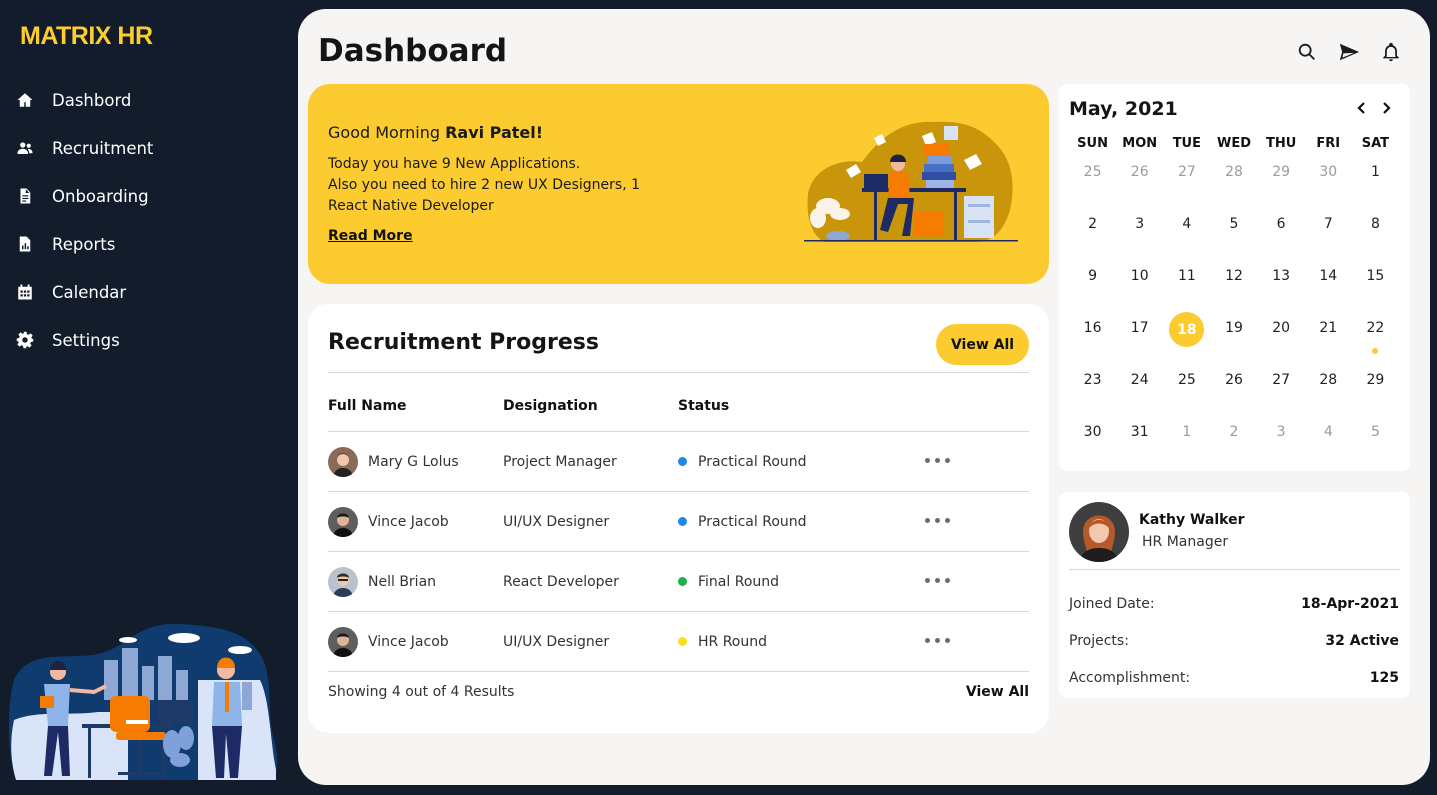  Describe the element at coordinates (25, 340) in the screenshot. I see `gear-icon` at that location.